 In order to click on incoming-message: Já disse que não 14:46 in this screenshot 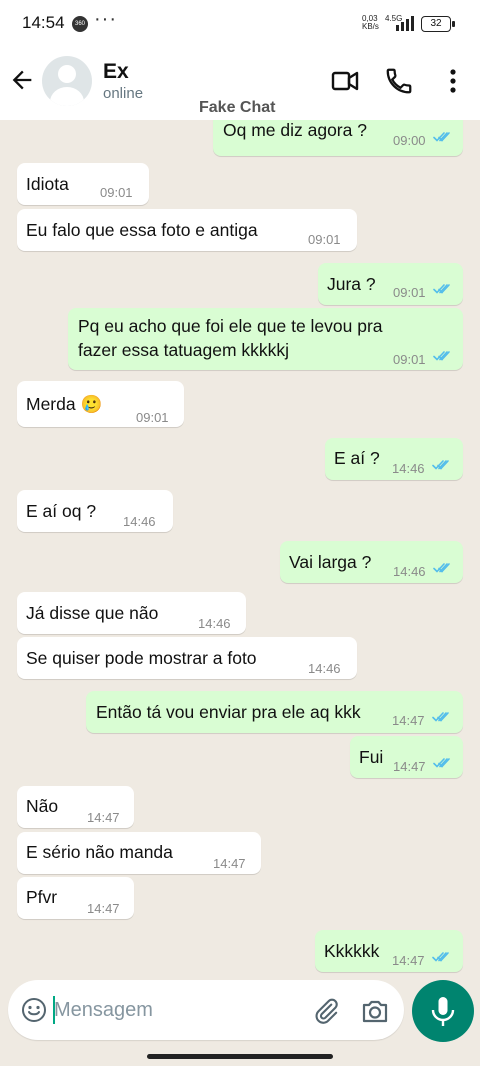, I will do `click(131, 613)`.